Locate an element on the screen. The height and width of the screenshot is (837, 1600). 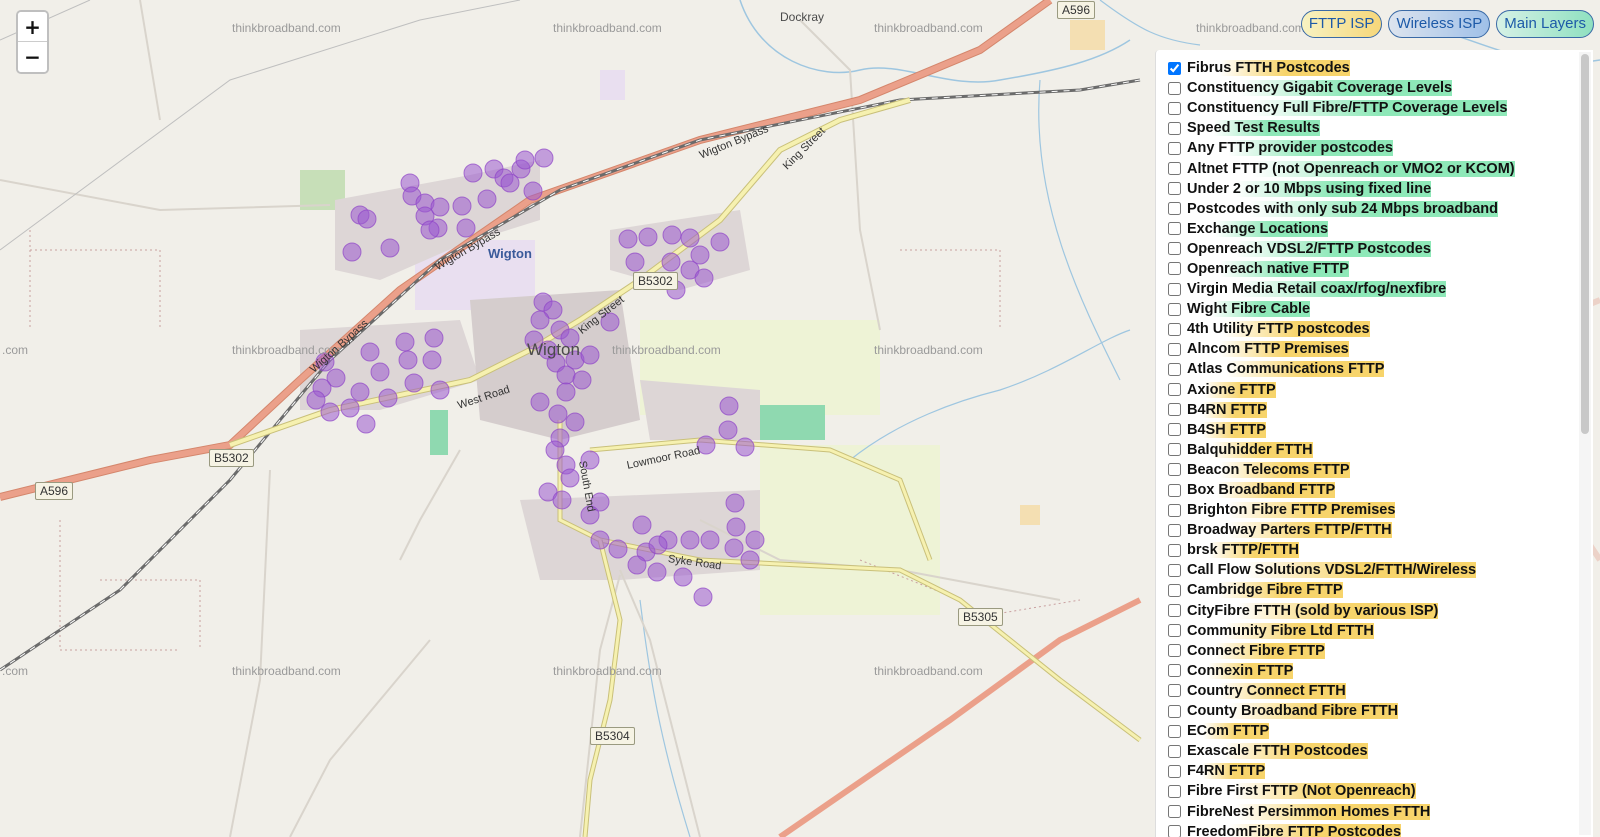
layer-row: County Broadband Fibre FTTH is located at coordinates (1362, 711).